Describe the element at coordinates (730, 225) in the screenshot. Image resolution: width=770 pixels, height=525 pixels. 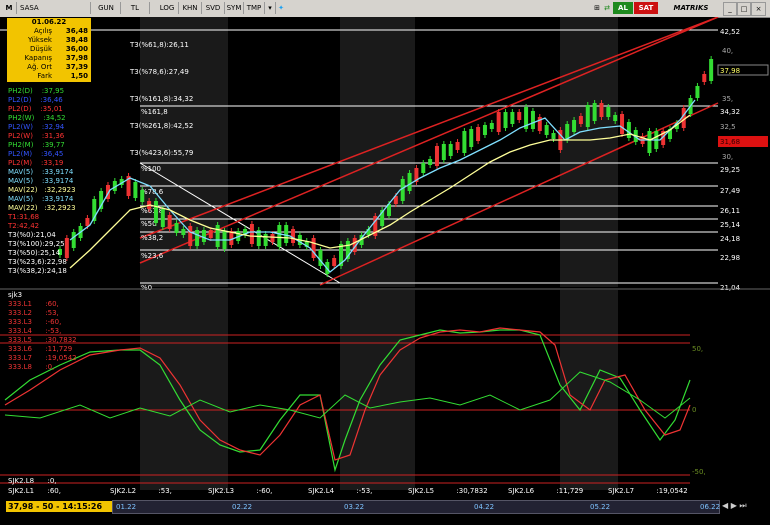
I see `price-axis-label: 25,14` at that location.